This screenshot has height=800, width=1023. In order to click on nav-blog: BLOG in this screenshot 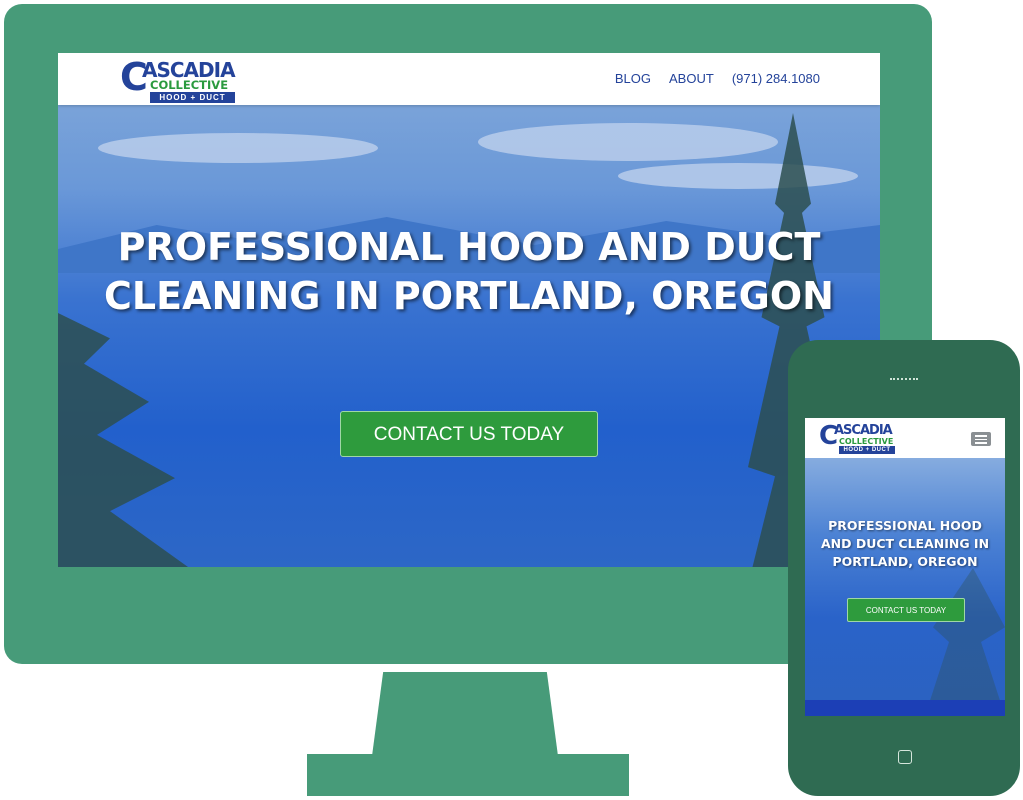, I will do `click(633, 79)`.